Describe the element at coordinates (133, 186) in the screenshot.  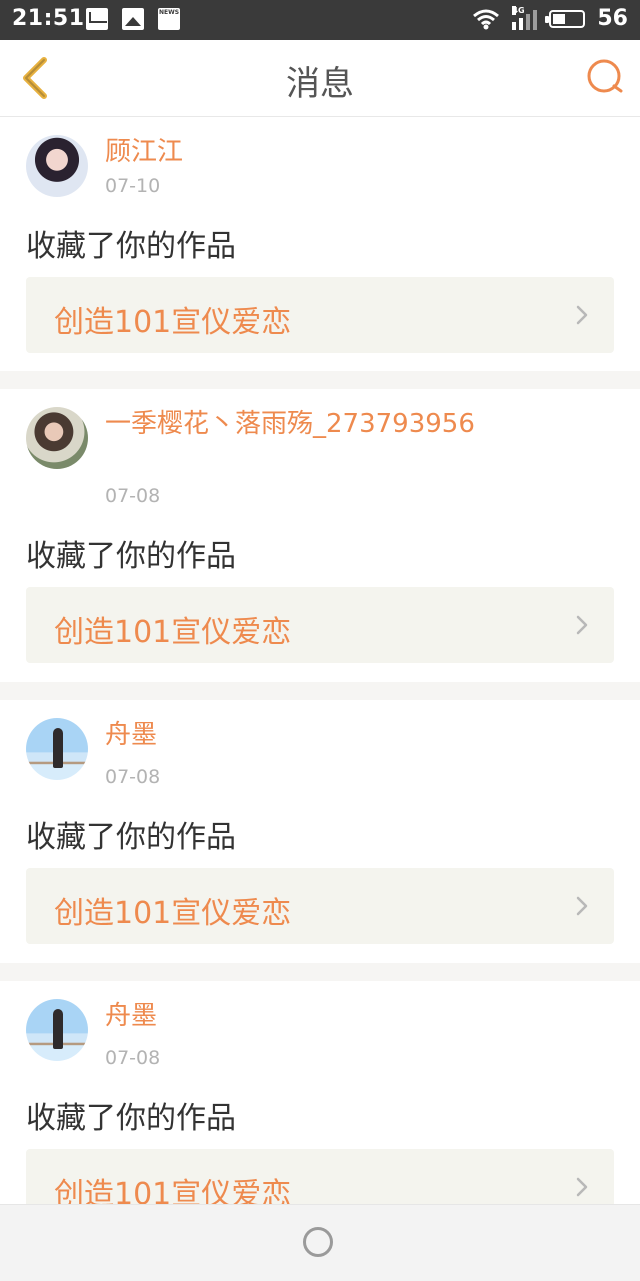
I see `message-date: 07-10` at that location.